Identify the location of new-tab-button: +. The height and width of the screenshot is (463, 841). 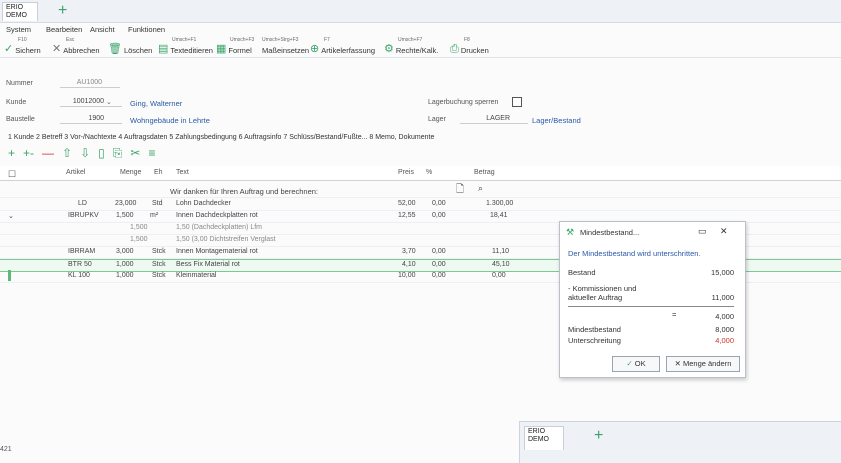
(62, 11).